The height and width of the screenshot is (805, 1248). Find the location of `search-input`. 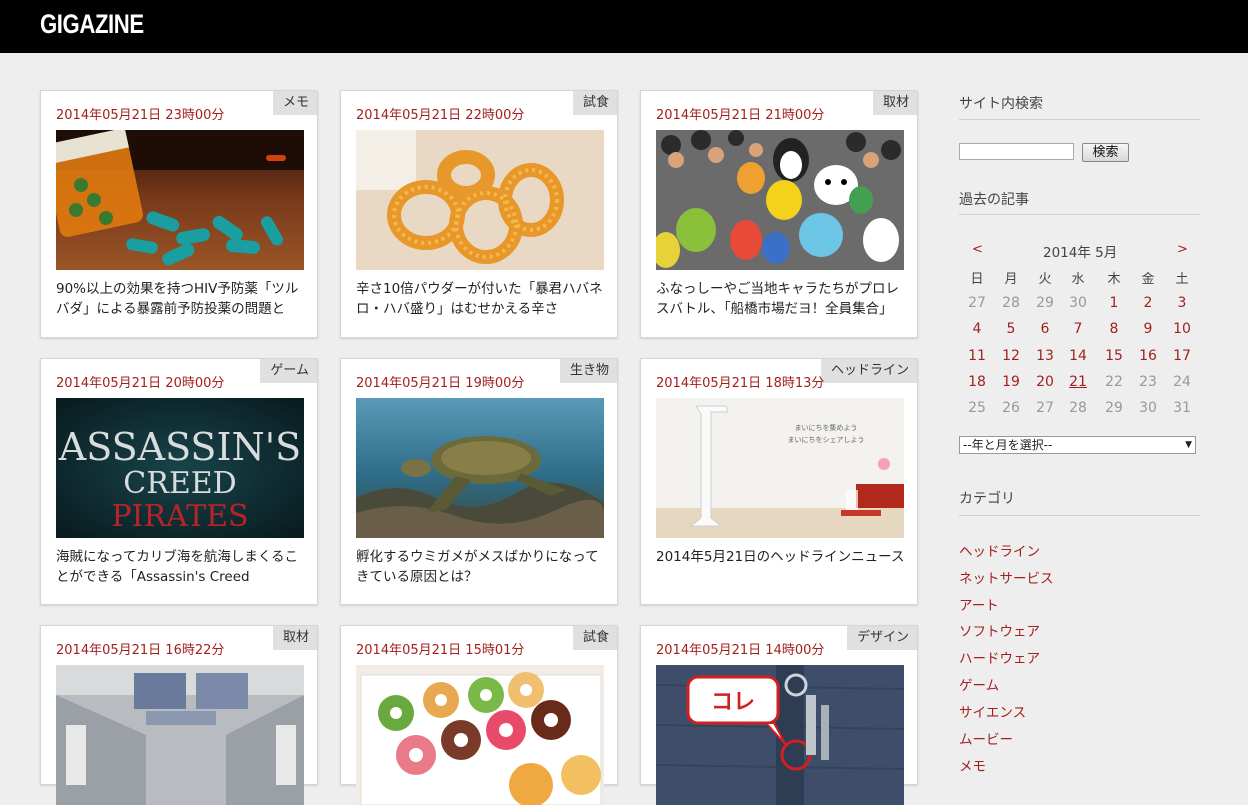

search-input is located at coordinates (1016, 151).